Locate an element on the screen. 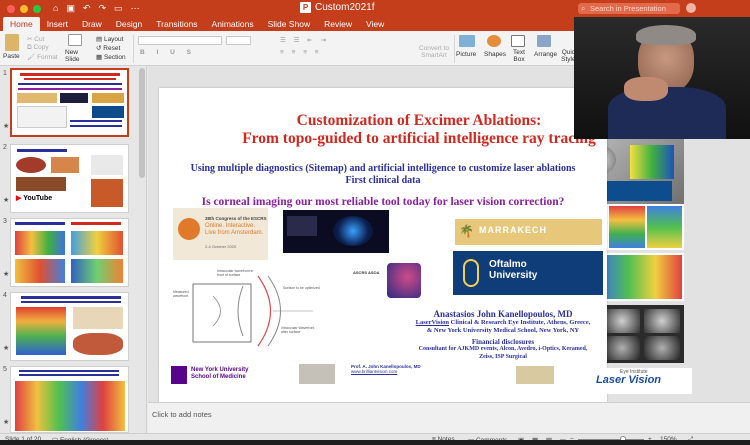 Image resolution: width=750 pixels, height=445 pixels. slide-thumbnail-2: ▶ YouTube is located at coordinates (69, 178).